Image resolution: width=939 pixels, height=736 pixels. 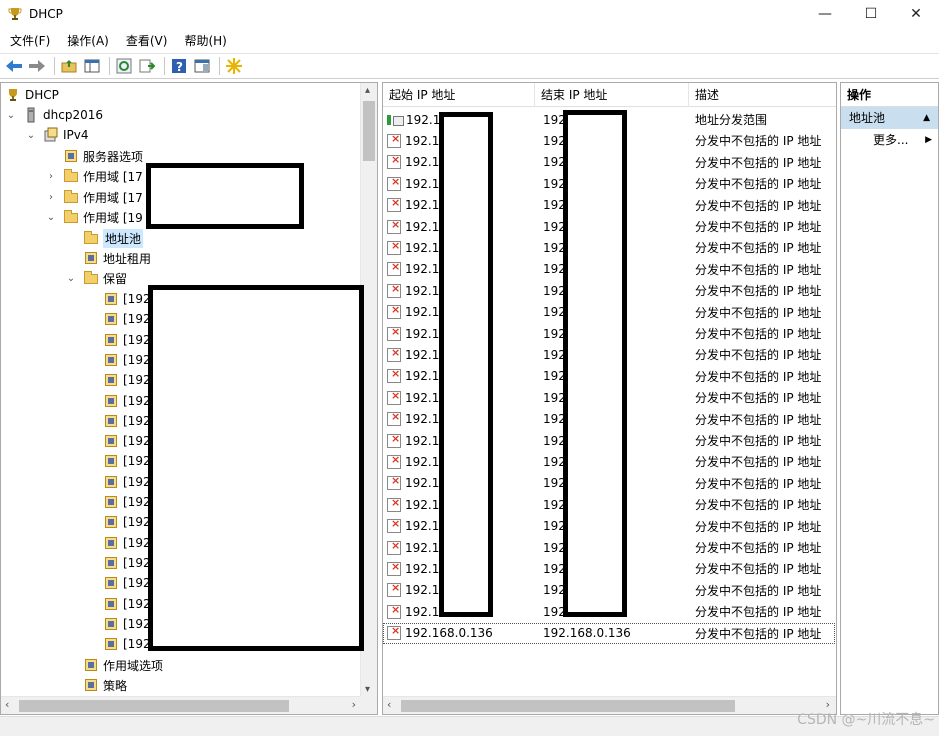 I want to click on tree-node-scope-1: › 作用域 [17, so click(x=94, y=176).